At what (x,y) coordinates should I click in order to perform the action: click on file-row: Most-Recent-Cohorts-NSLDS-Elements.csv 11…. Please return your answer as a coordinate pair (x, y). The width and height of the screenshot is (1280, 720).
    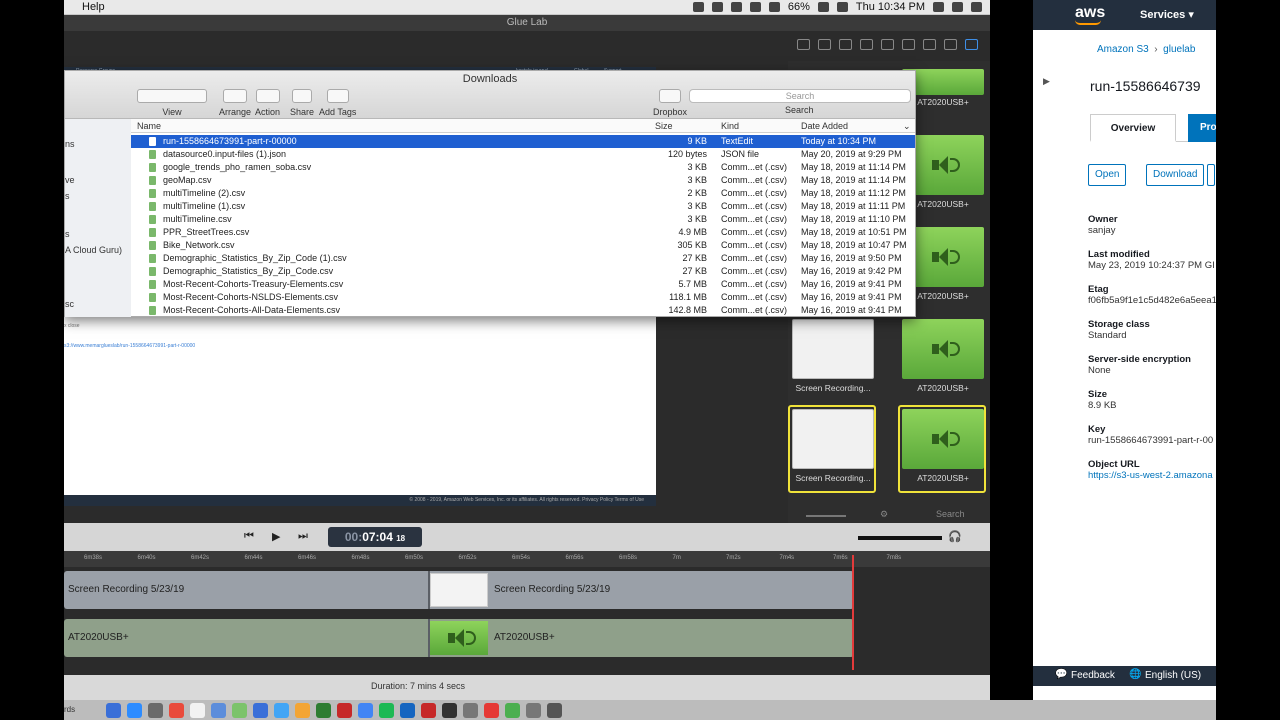
    Looking at the image, I should click on (523, 297).